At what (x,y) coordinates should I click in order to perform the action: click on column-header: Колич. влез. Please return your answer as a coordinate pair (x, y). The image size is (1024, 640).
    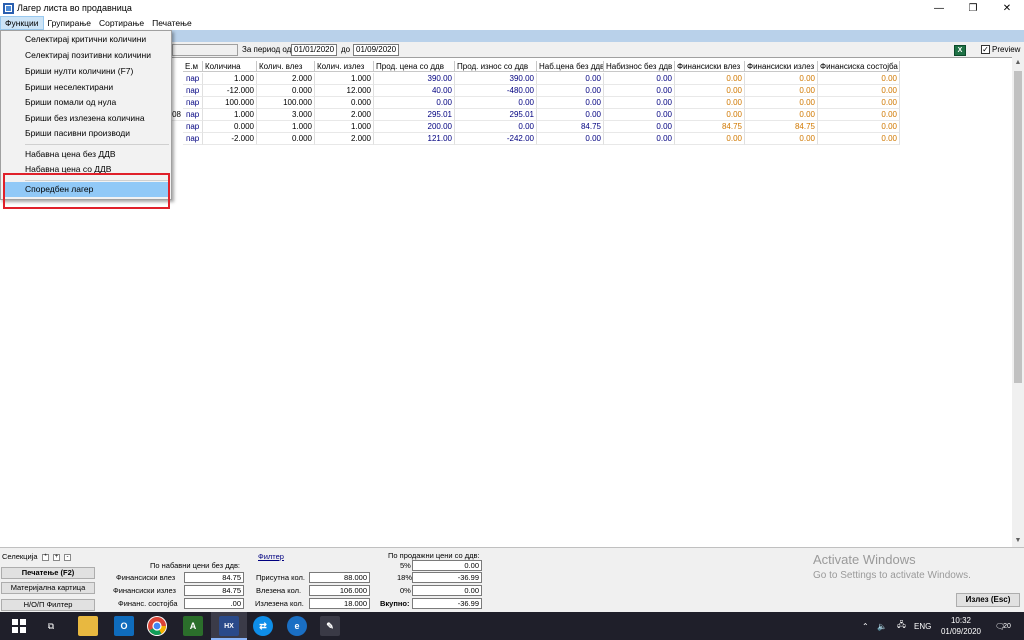
    Looking at the image, I should click on (286, 66).